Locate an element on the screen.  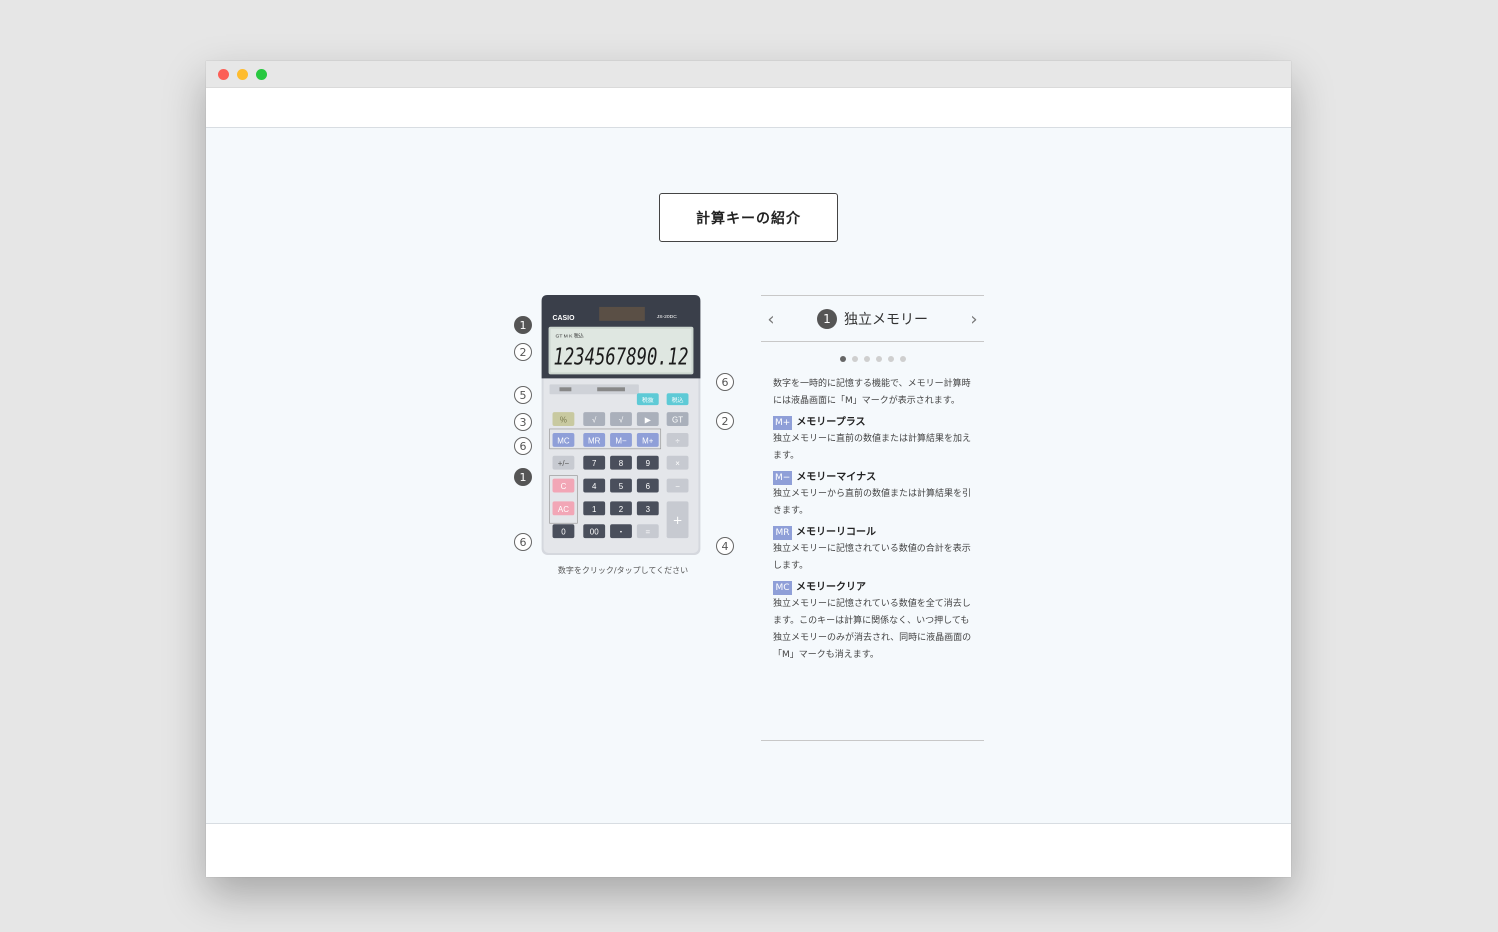
calculator-brand: CASIO is located at coordinates (564, 318).